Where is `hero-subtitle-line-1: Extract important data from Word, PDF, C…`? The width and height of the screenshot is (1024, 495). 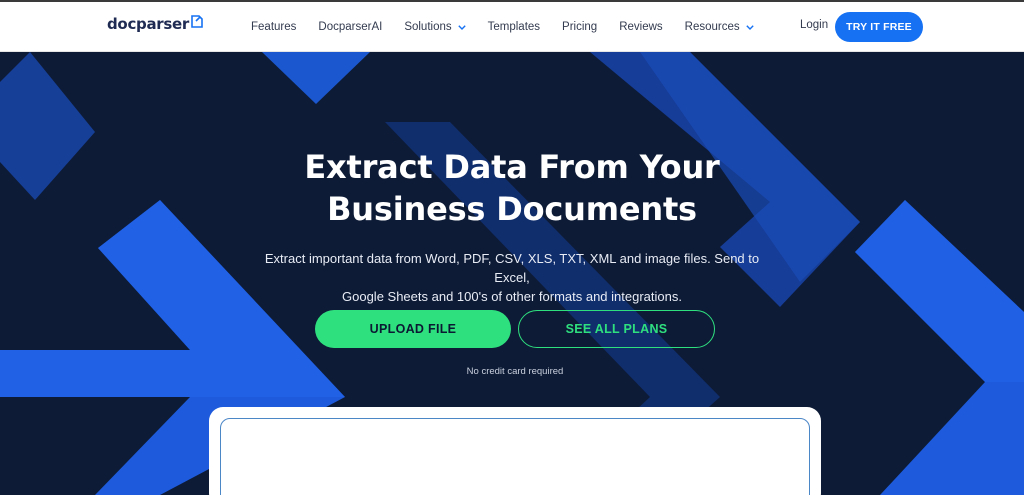 hero-subtitle-line-1: Extract important data from Word, PDF, C… is located at coordinates (512, 268).